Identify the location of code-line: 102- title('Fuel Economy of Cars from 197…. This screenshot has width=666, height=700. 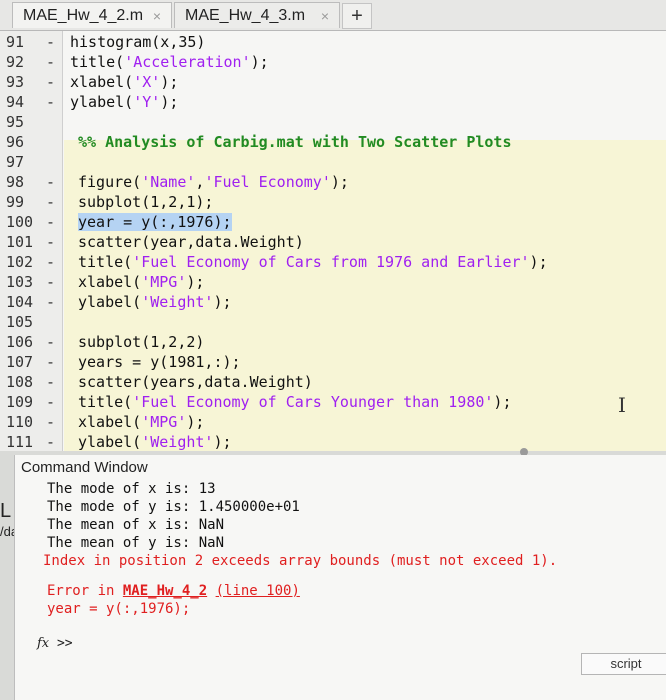
(333, 262).